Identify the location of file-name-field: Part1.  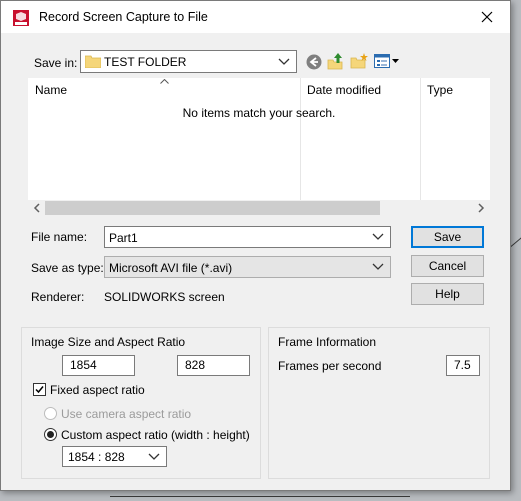
(247, 237).